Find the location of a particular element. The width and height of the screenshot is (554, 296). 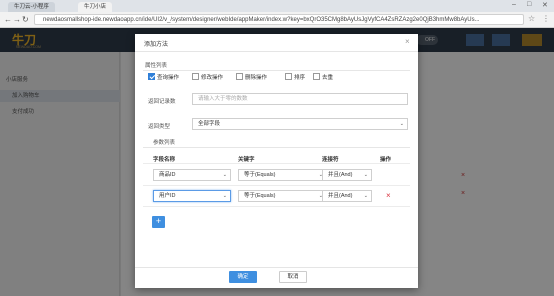

param-field-value: 商品ID is located at coordinates (167, 175).